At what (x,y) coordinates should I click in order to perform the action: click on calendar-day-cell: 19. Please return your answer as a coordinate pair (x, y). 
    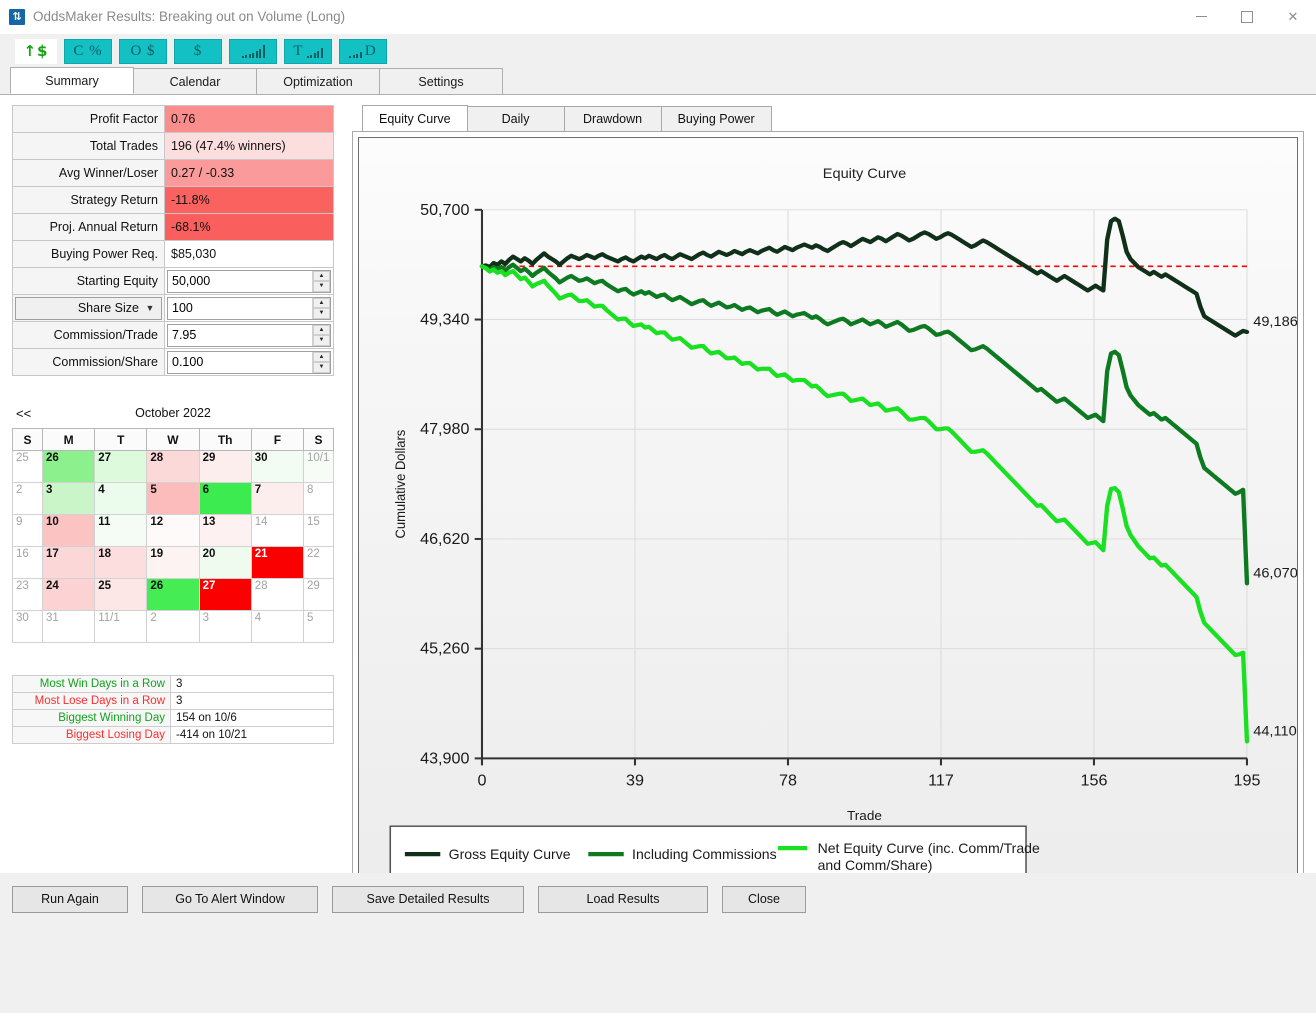
    Looking at the image, I should click on (173, 562).